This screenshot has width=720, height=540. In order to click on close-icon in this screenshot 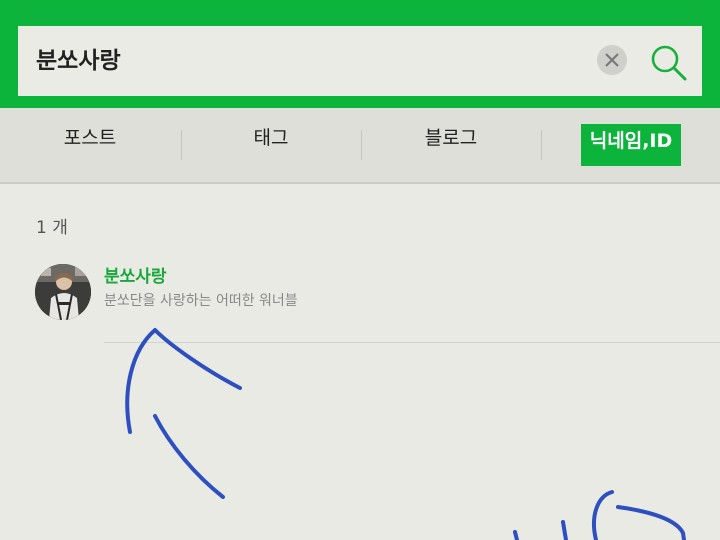, I will do `click(612, 60)`.